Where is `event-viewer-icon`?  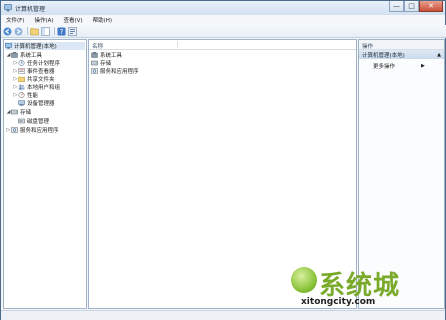 event-viewer-icon is located at coordinates (21, 71).